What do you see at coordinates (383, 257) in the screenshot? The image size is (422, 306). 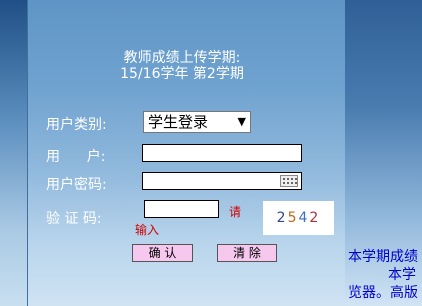 I see `side-note-line1: 本学期成绩` at bounding box center [383, 257].